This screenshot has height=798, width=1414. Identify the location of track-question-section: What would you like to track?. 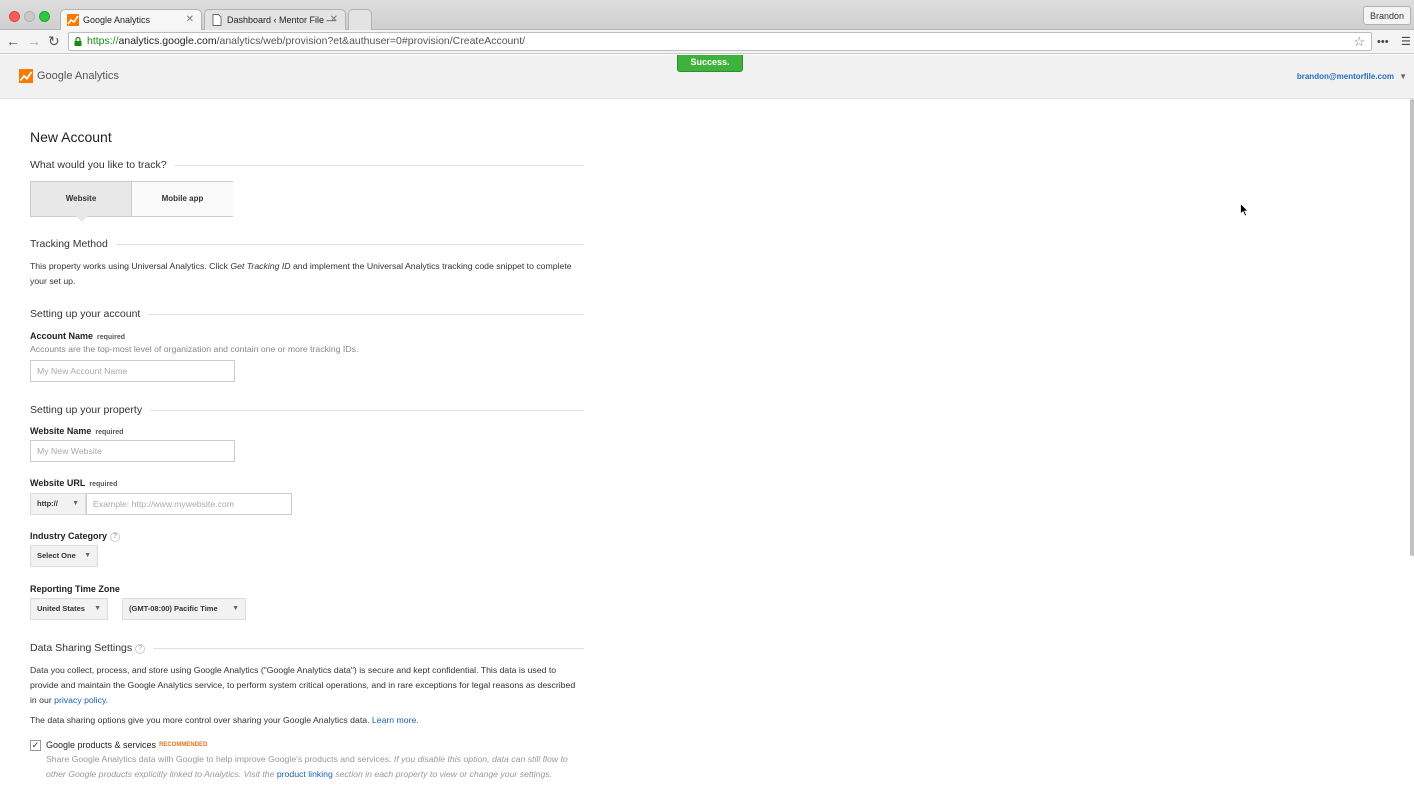
(307, 166).